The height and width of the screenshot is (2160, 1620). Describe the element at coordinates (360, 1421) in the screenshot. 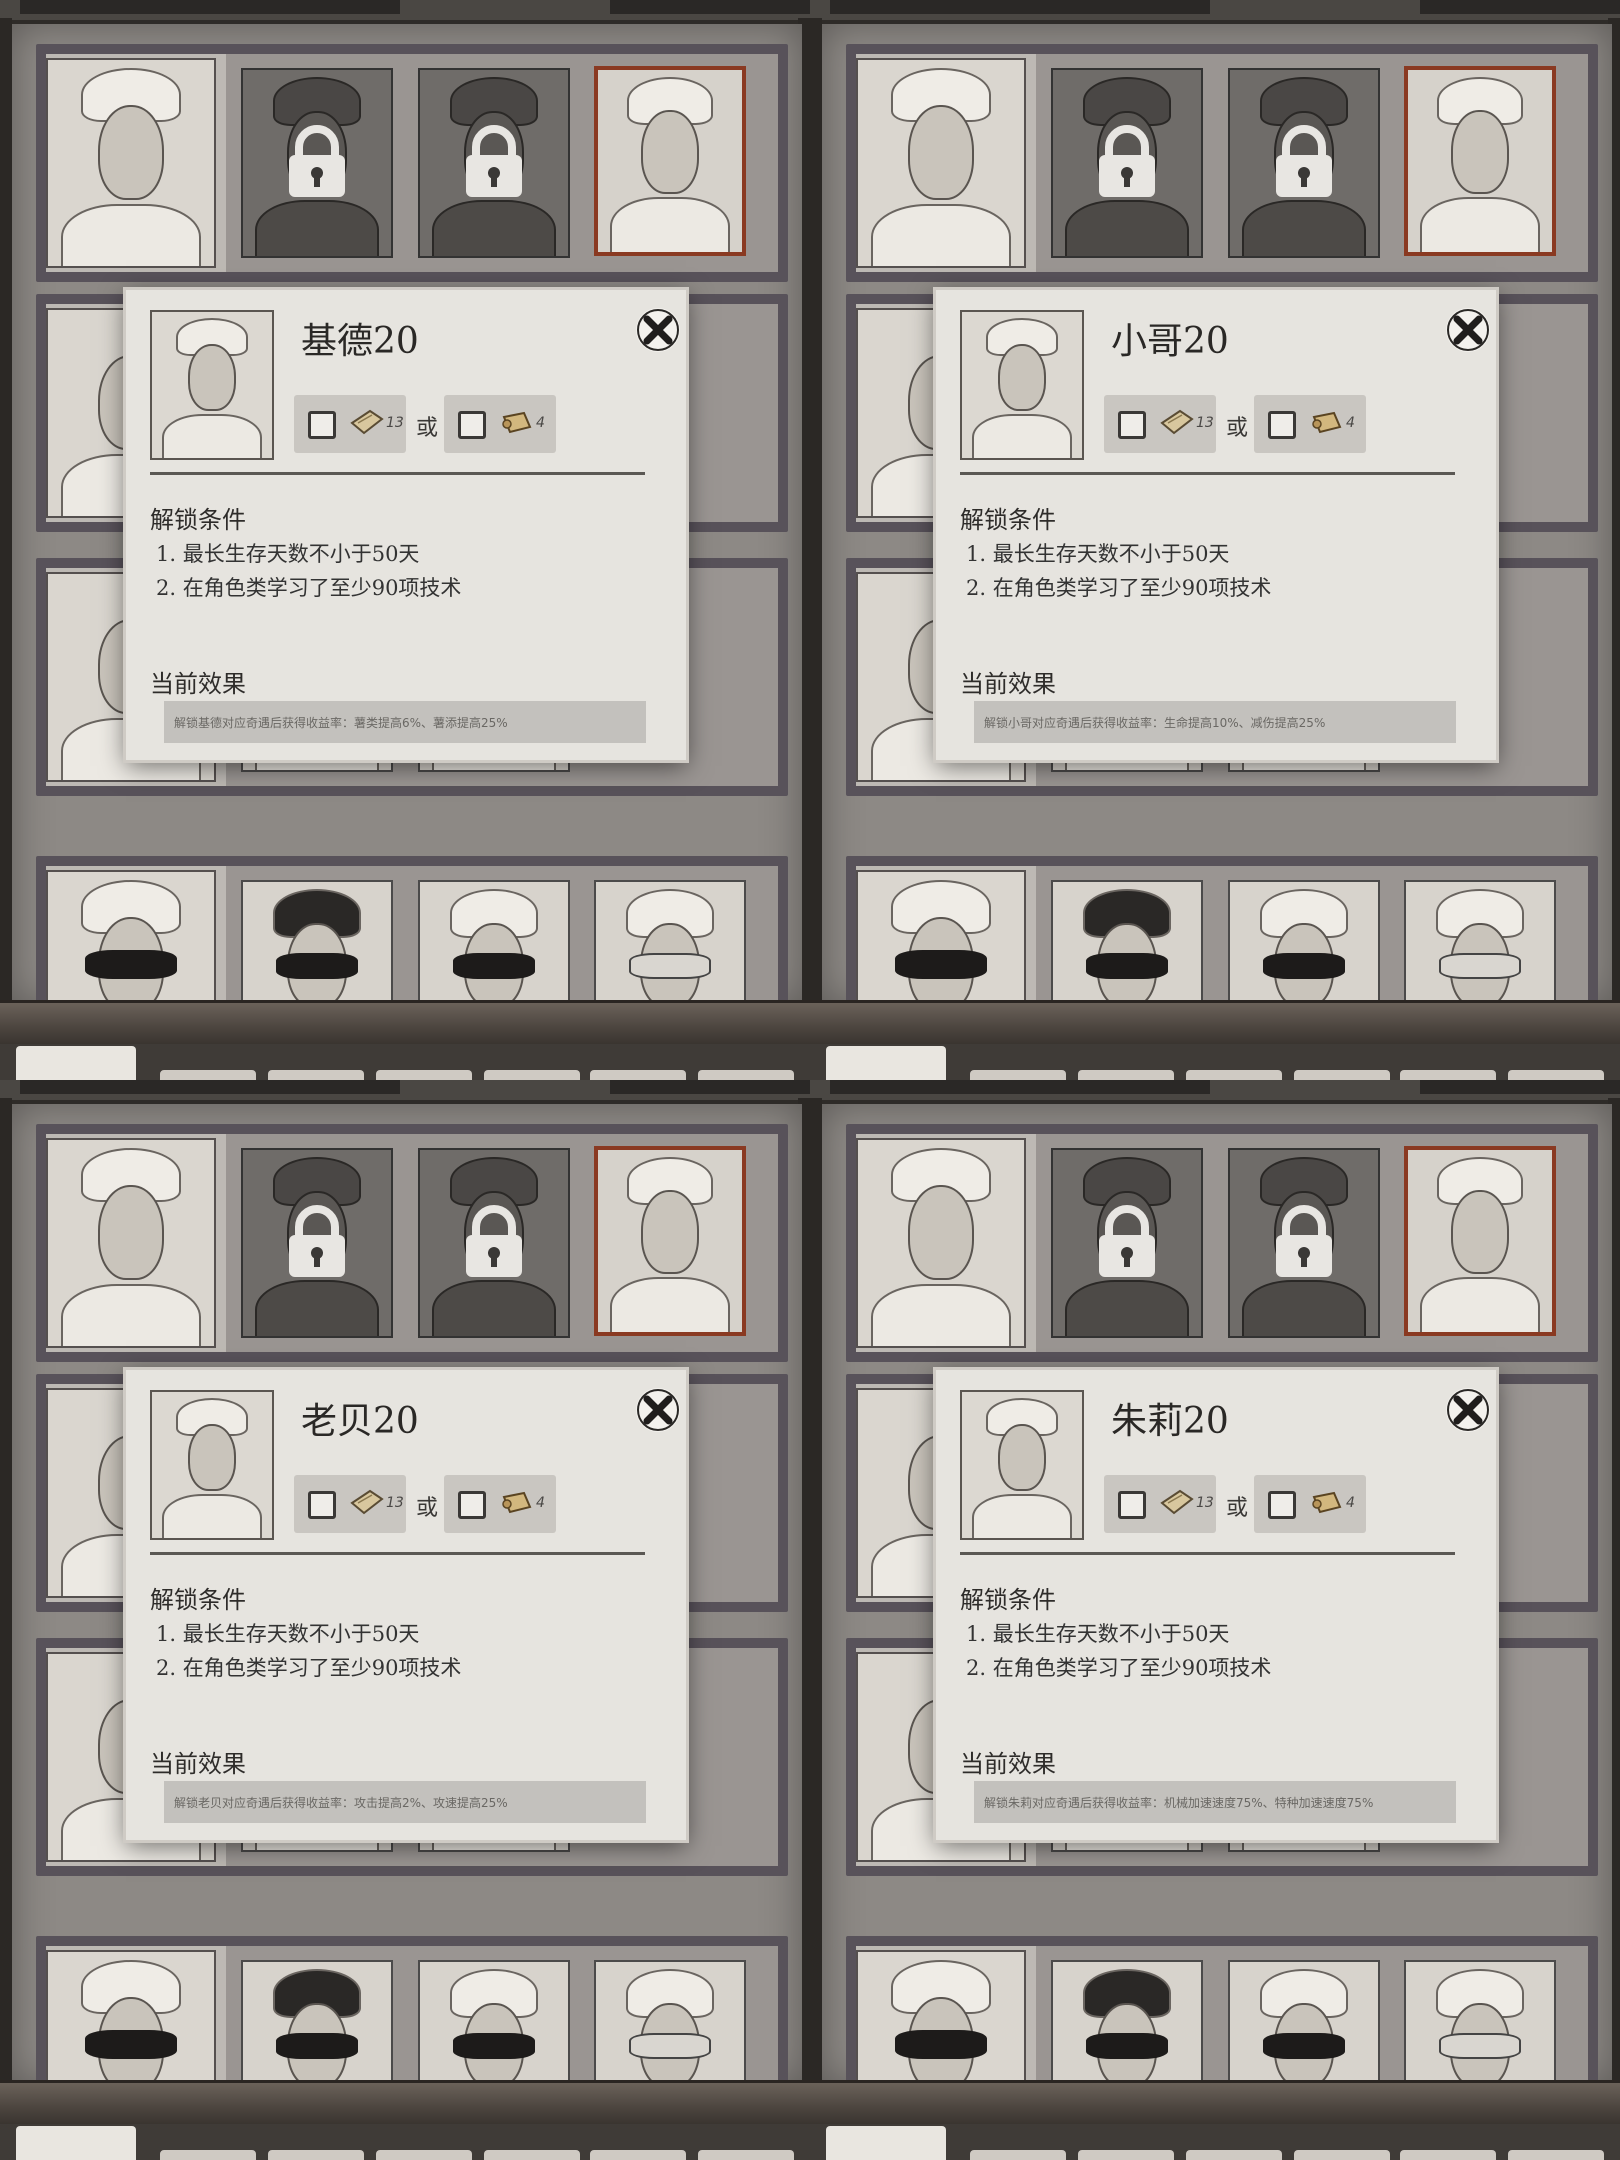

I see `character-name: 老贝20` at that location.